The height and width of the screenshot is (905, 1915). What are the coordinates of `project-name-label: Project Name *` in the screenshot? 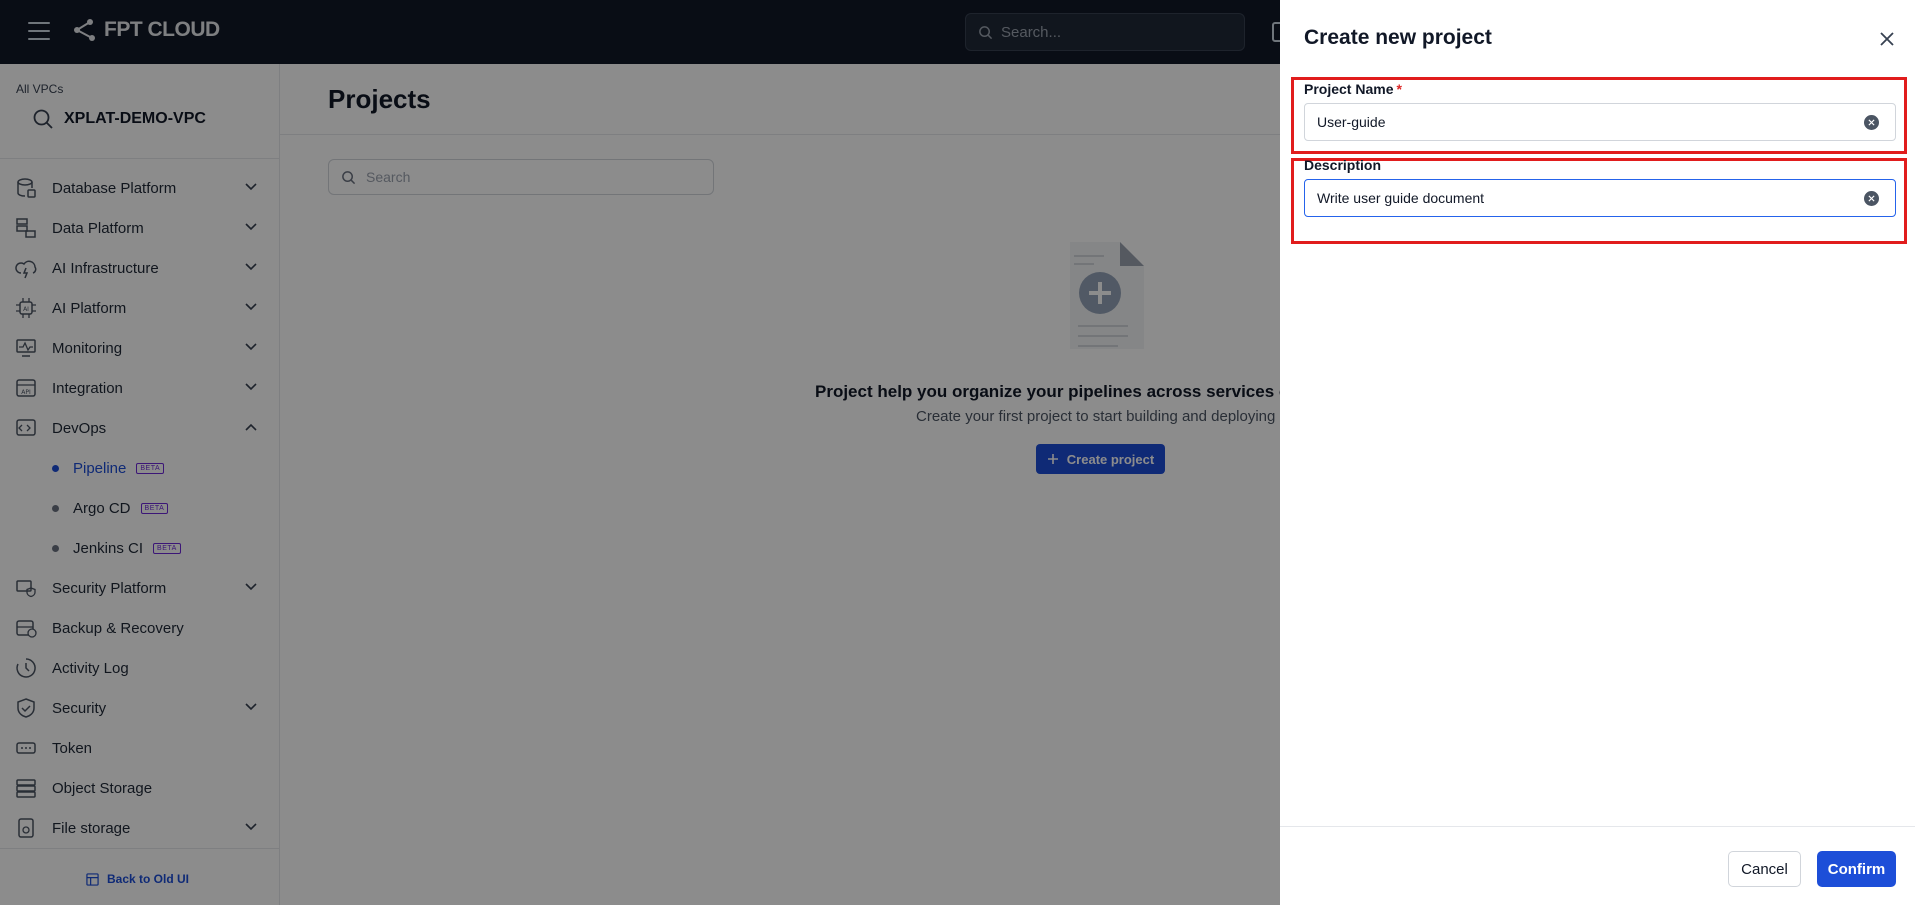 It's located at (1353, 89).